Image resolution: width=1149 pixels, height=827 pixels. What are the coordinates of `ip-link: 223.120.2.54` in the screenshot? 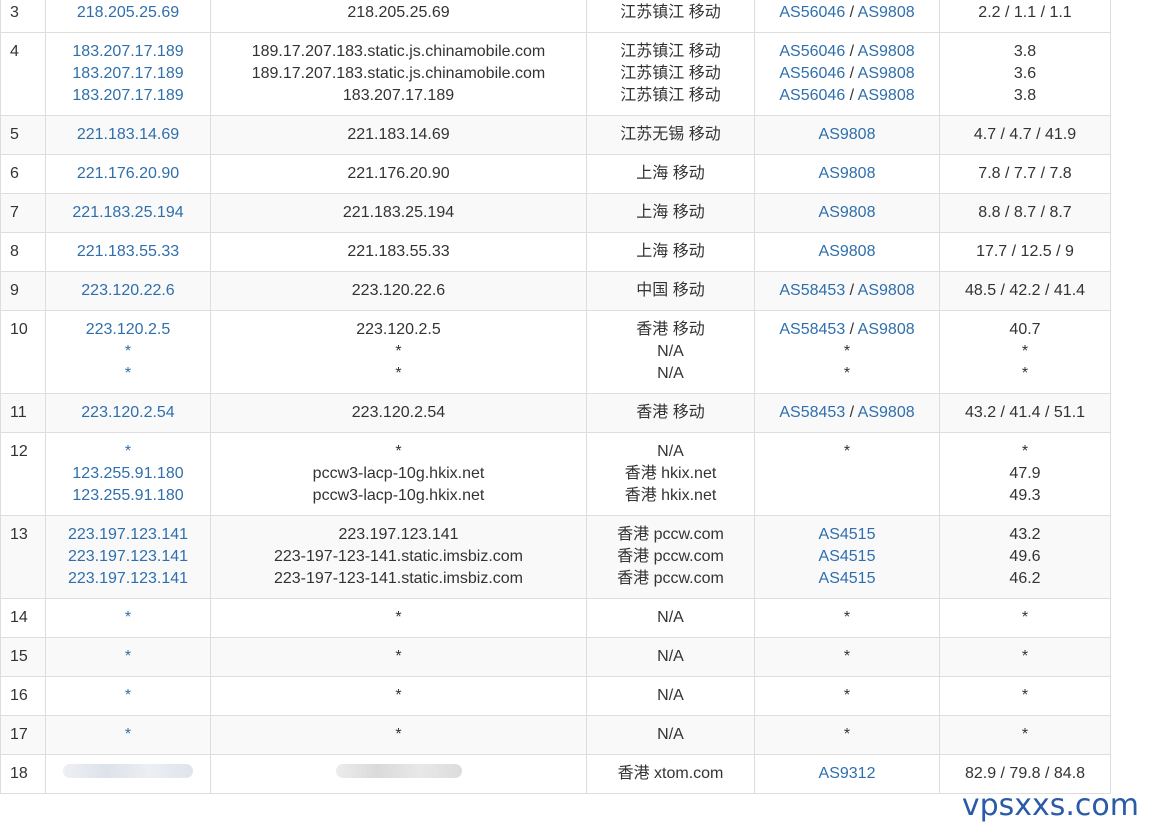 It's located at (128, 413).